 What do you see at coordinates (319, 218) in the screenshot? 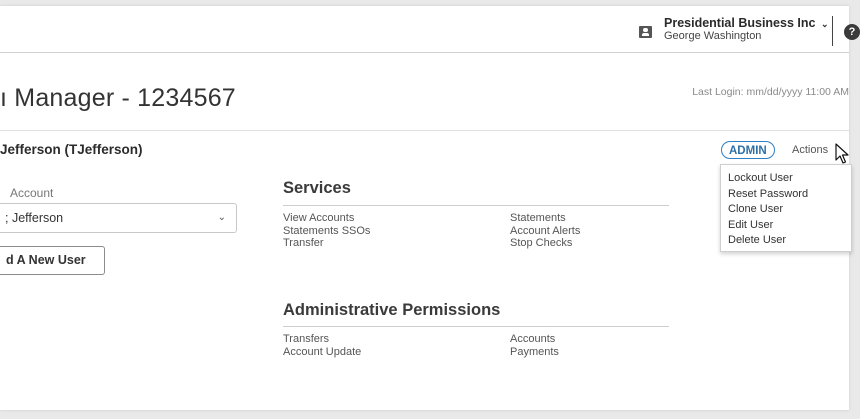
I see `service-item: View Accounts` at bounding box center [319, 218].